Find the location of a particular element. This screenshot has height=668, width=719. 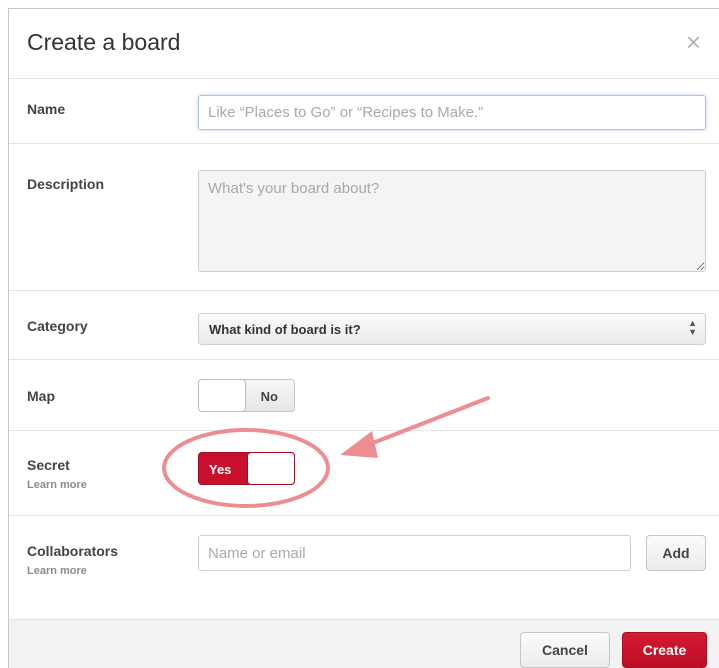

close-icon: × is located at coordinates (693, 42).